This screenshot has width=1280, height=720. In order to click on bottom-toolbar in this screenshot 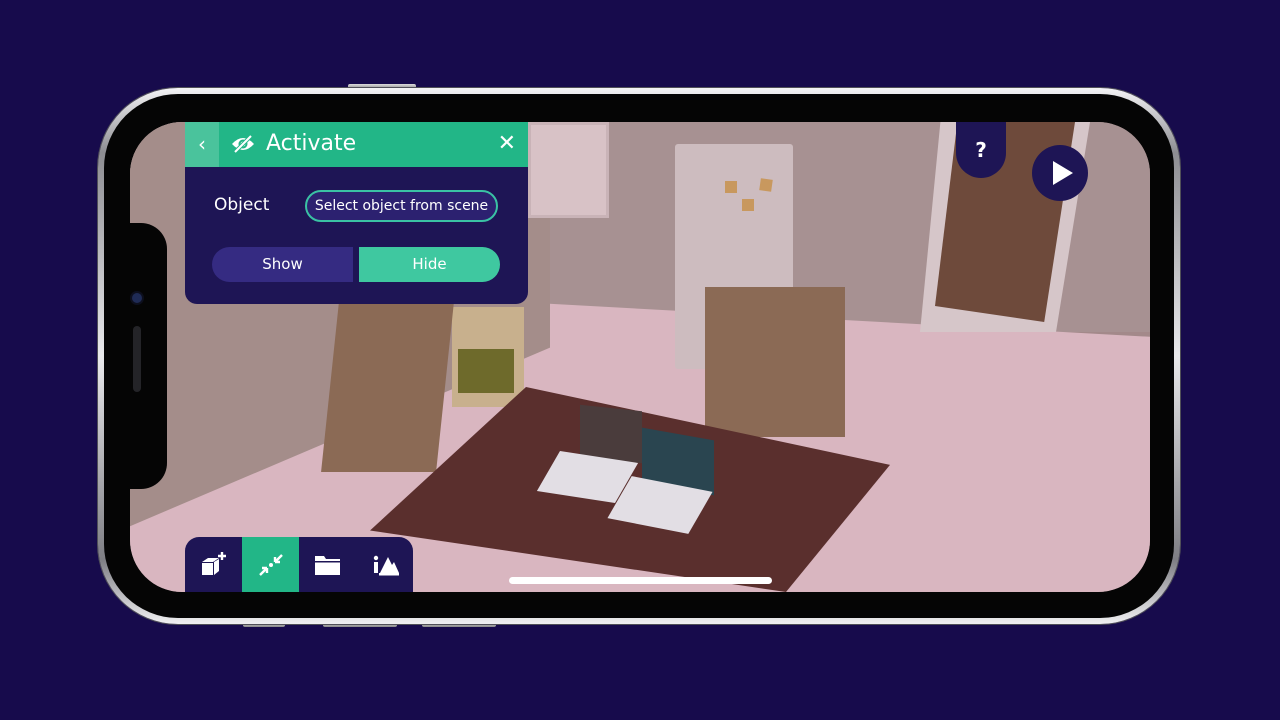, I will do `click(299, 564)`.